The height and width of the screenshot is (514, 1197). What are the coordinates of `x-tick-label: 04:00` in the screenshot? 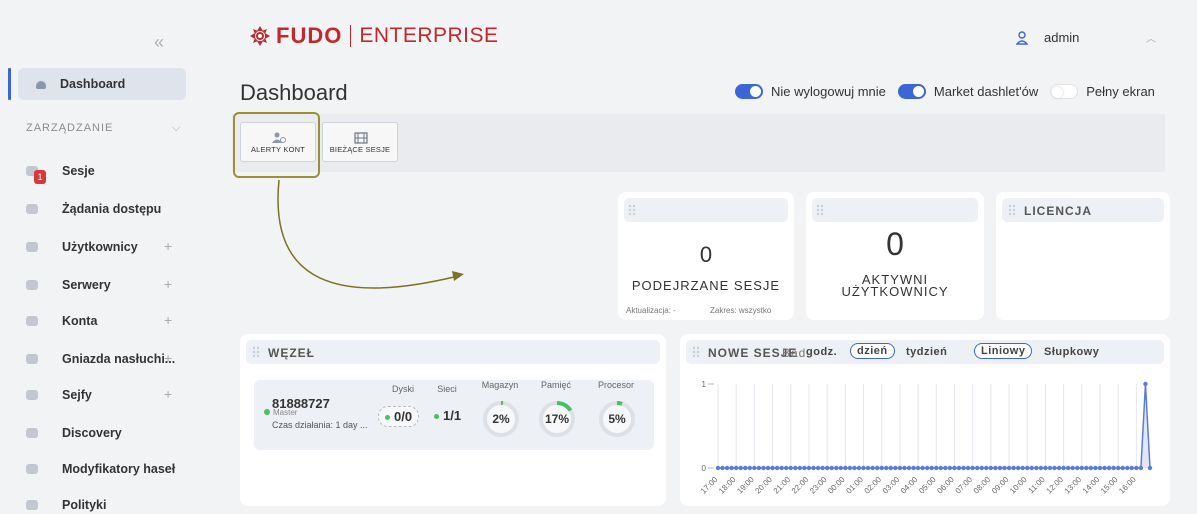 It's located at (909, 485).